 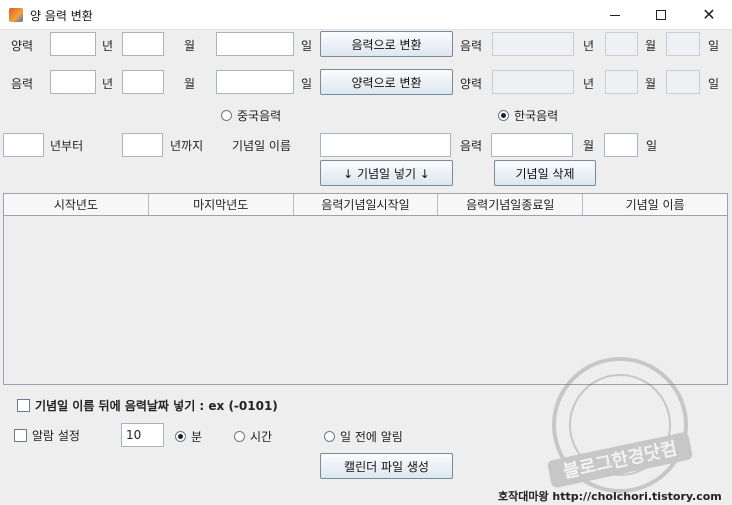 What do you see at coordinates (386, 82) in the screenshot?
I see `convert-to-solar-button: 양력으로 변환` at bounding box center [386, 82].